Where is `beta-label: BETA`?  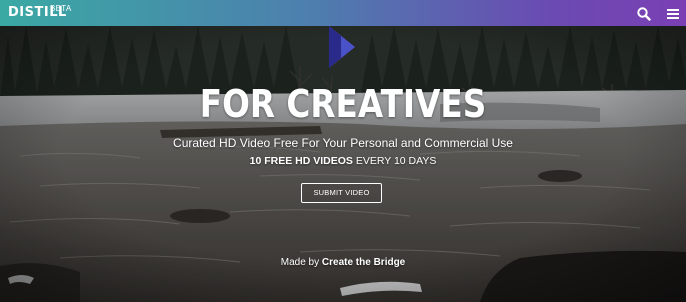 beta-label: BETA is located at coordinates (61, 8).